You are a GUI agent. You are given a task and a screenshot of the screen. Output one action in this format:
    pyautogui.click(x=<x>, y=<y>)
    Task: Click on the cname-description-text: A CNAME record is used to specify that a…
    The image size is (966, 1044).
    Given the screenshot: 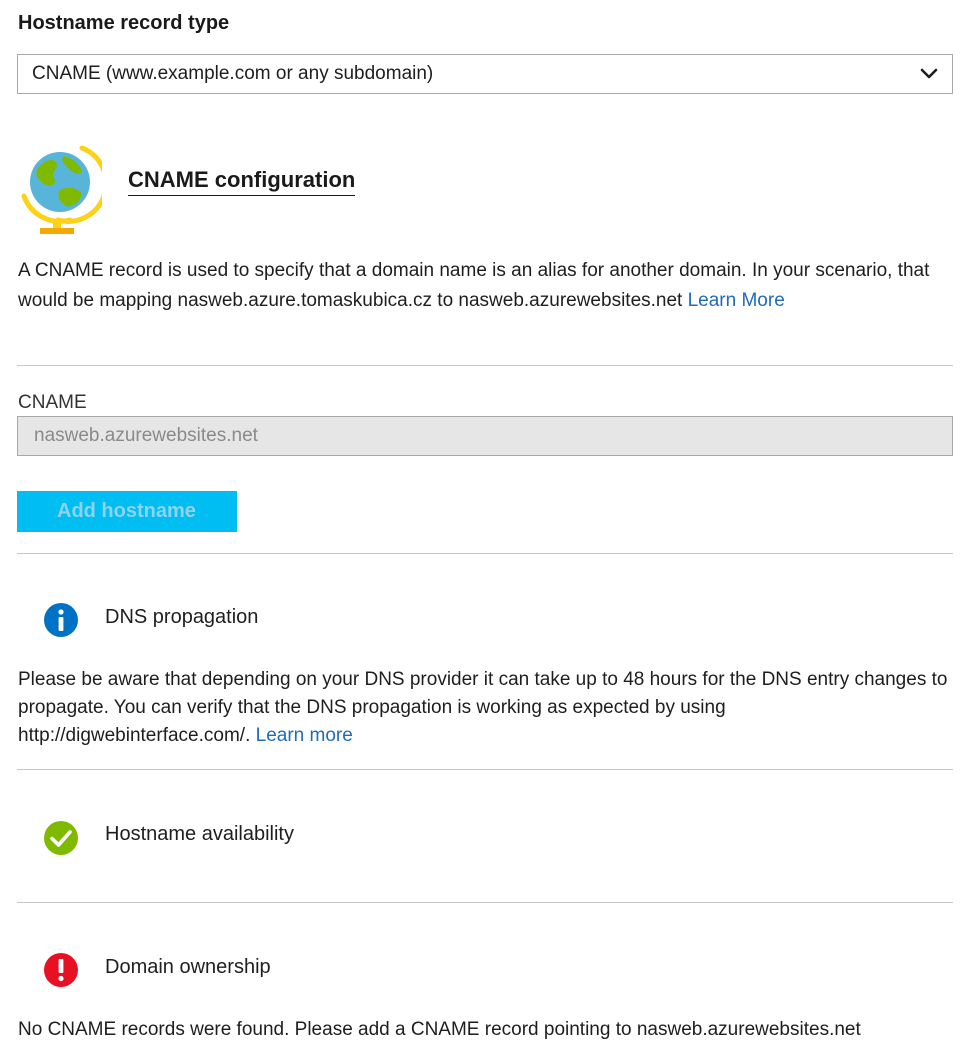 What is the action you would take?
    pyautogui.click(x=474, y=285)
    